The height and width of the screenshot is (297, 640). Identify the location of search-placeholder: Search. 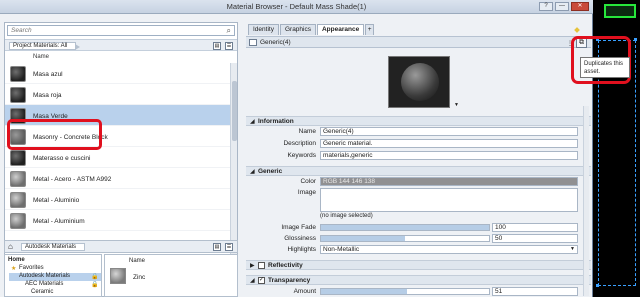
(21, 30).